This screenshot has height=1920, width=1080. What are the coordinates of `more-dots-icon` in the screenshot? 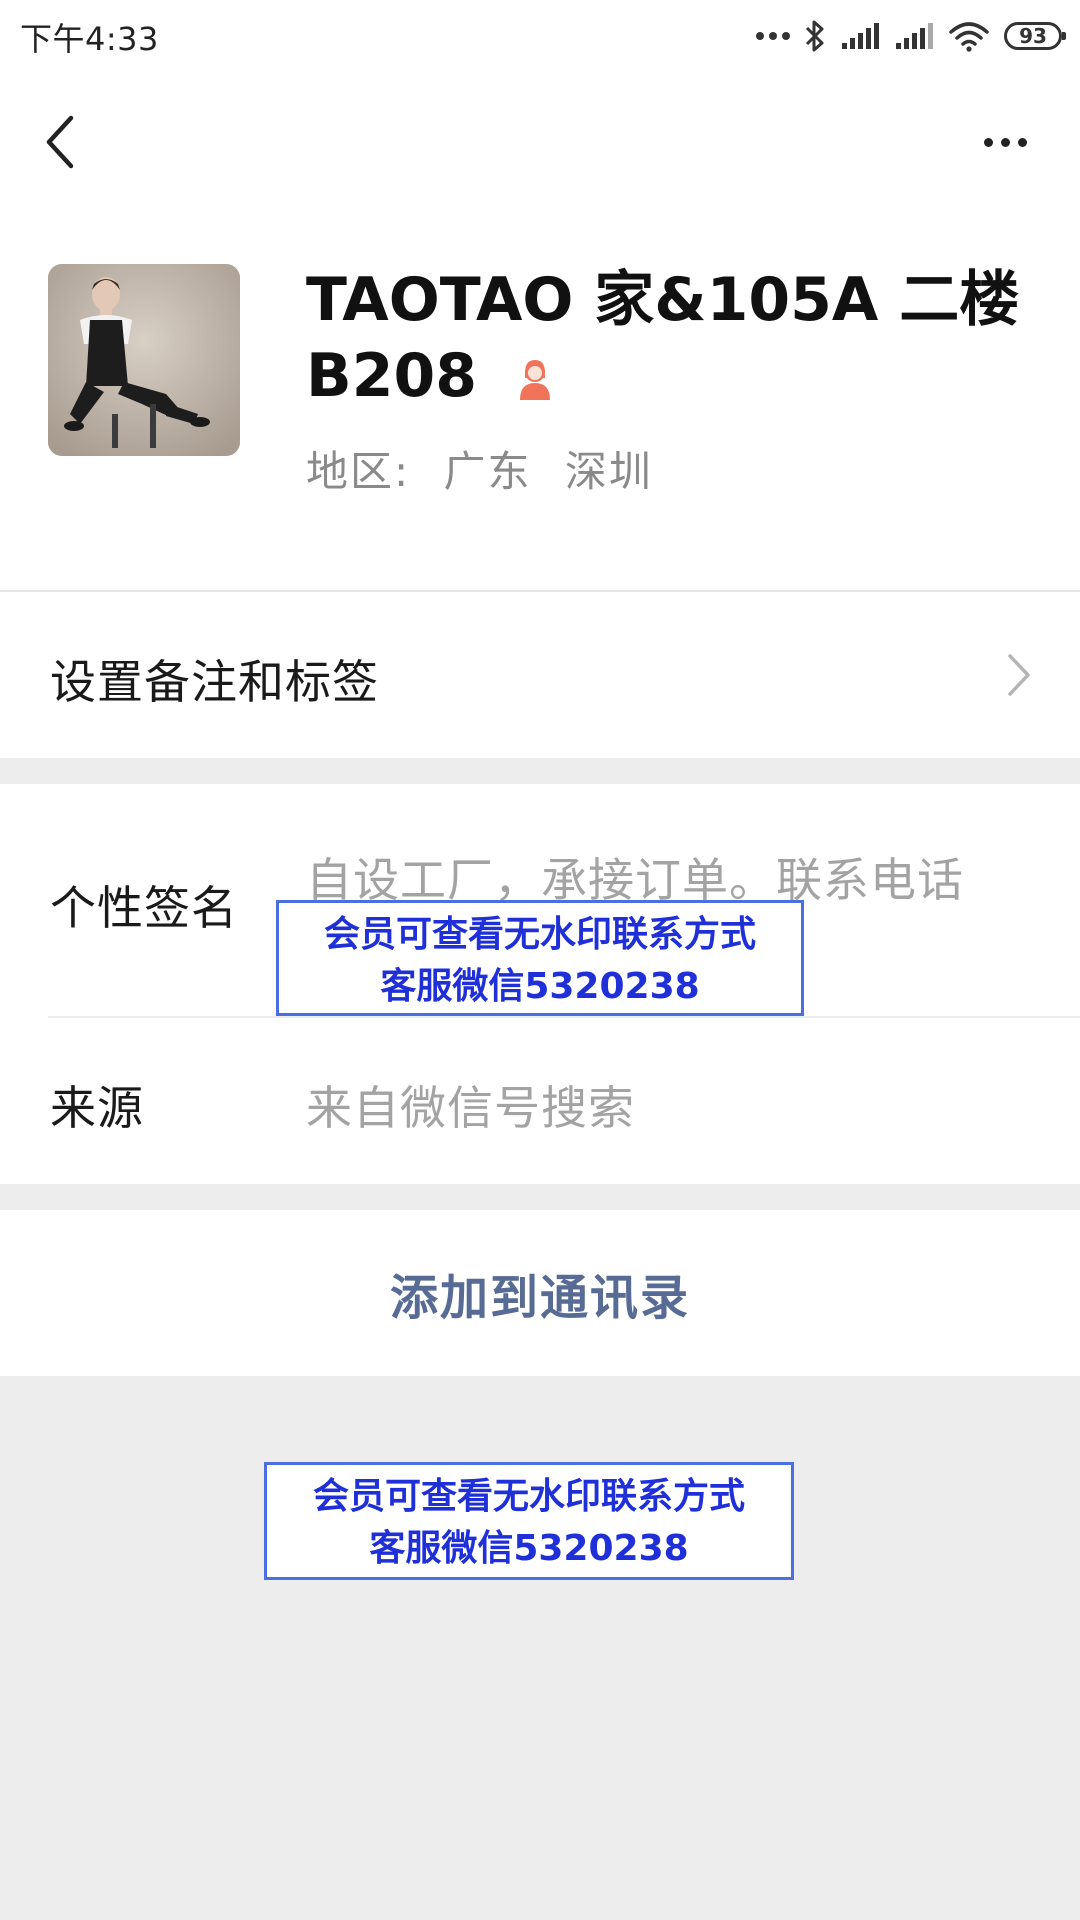 It's located at (773, 36).